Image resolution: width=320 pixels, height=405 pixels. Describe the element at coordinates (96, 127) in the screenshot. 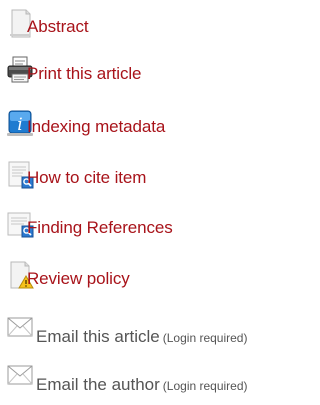

I see `indexing-metadata-link: Indexing metadata` at that location.